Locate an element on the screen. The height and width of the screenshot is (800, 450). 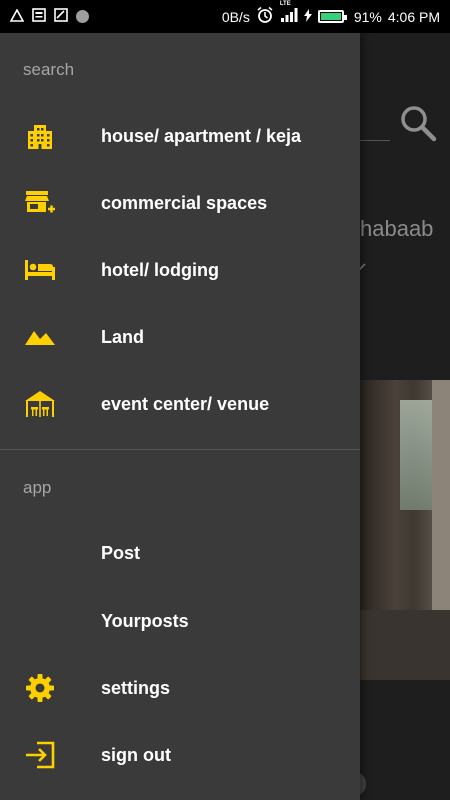
photo-floor is located at coordinates (405, 645).